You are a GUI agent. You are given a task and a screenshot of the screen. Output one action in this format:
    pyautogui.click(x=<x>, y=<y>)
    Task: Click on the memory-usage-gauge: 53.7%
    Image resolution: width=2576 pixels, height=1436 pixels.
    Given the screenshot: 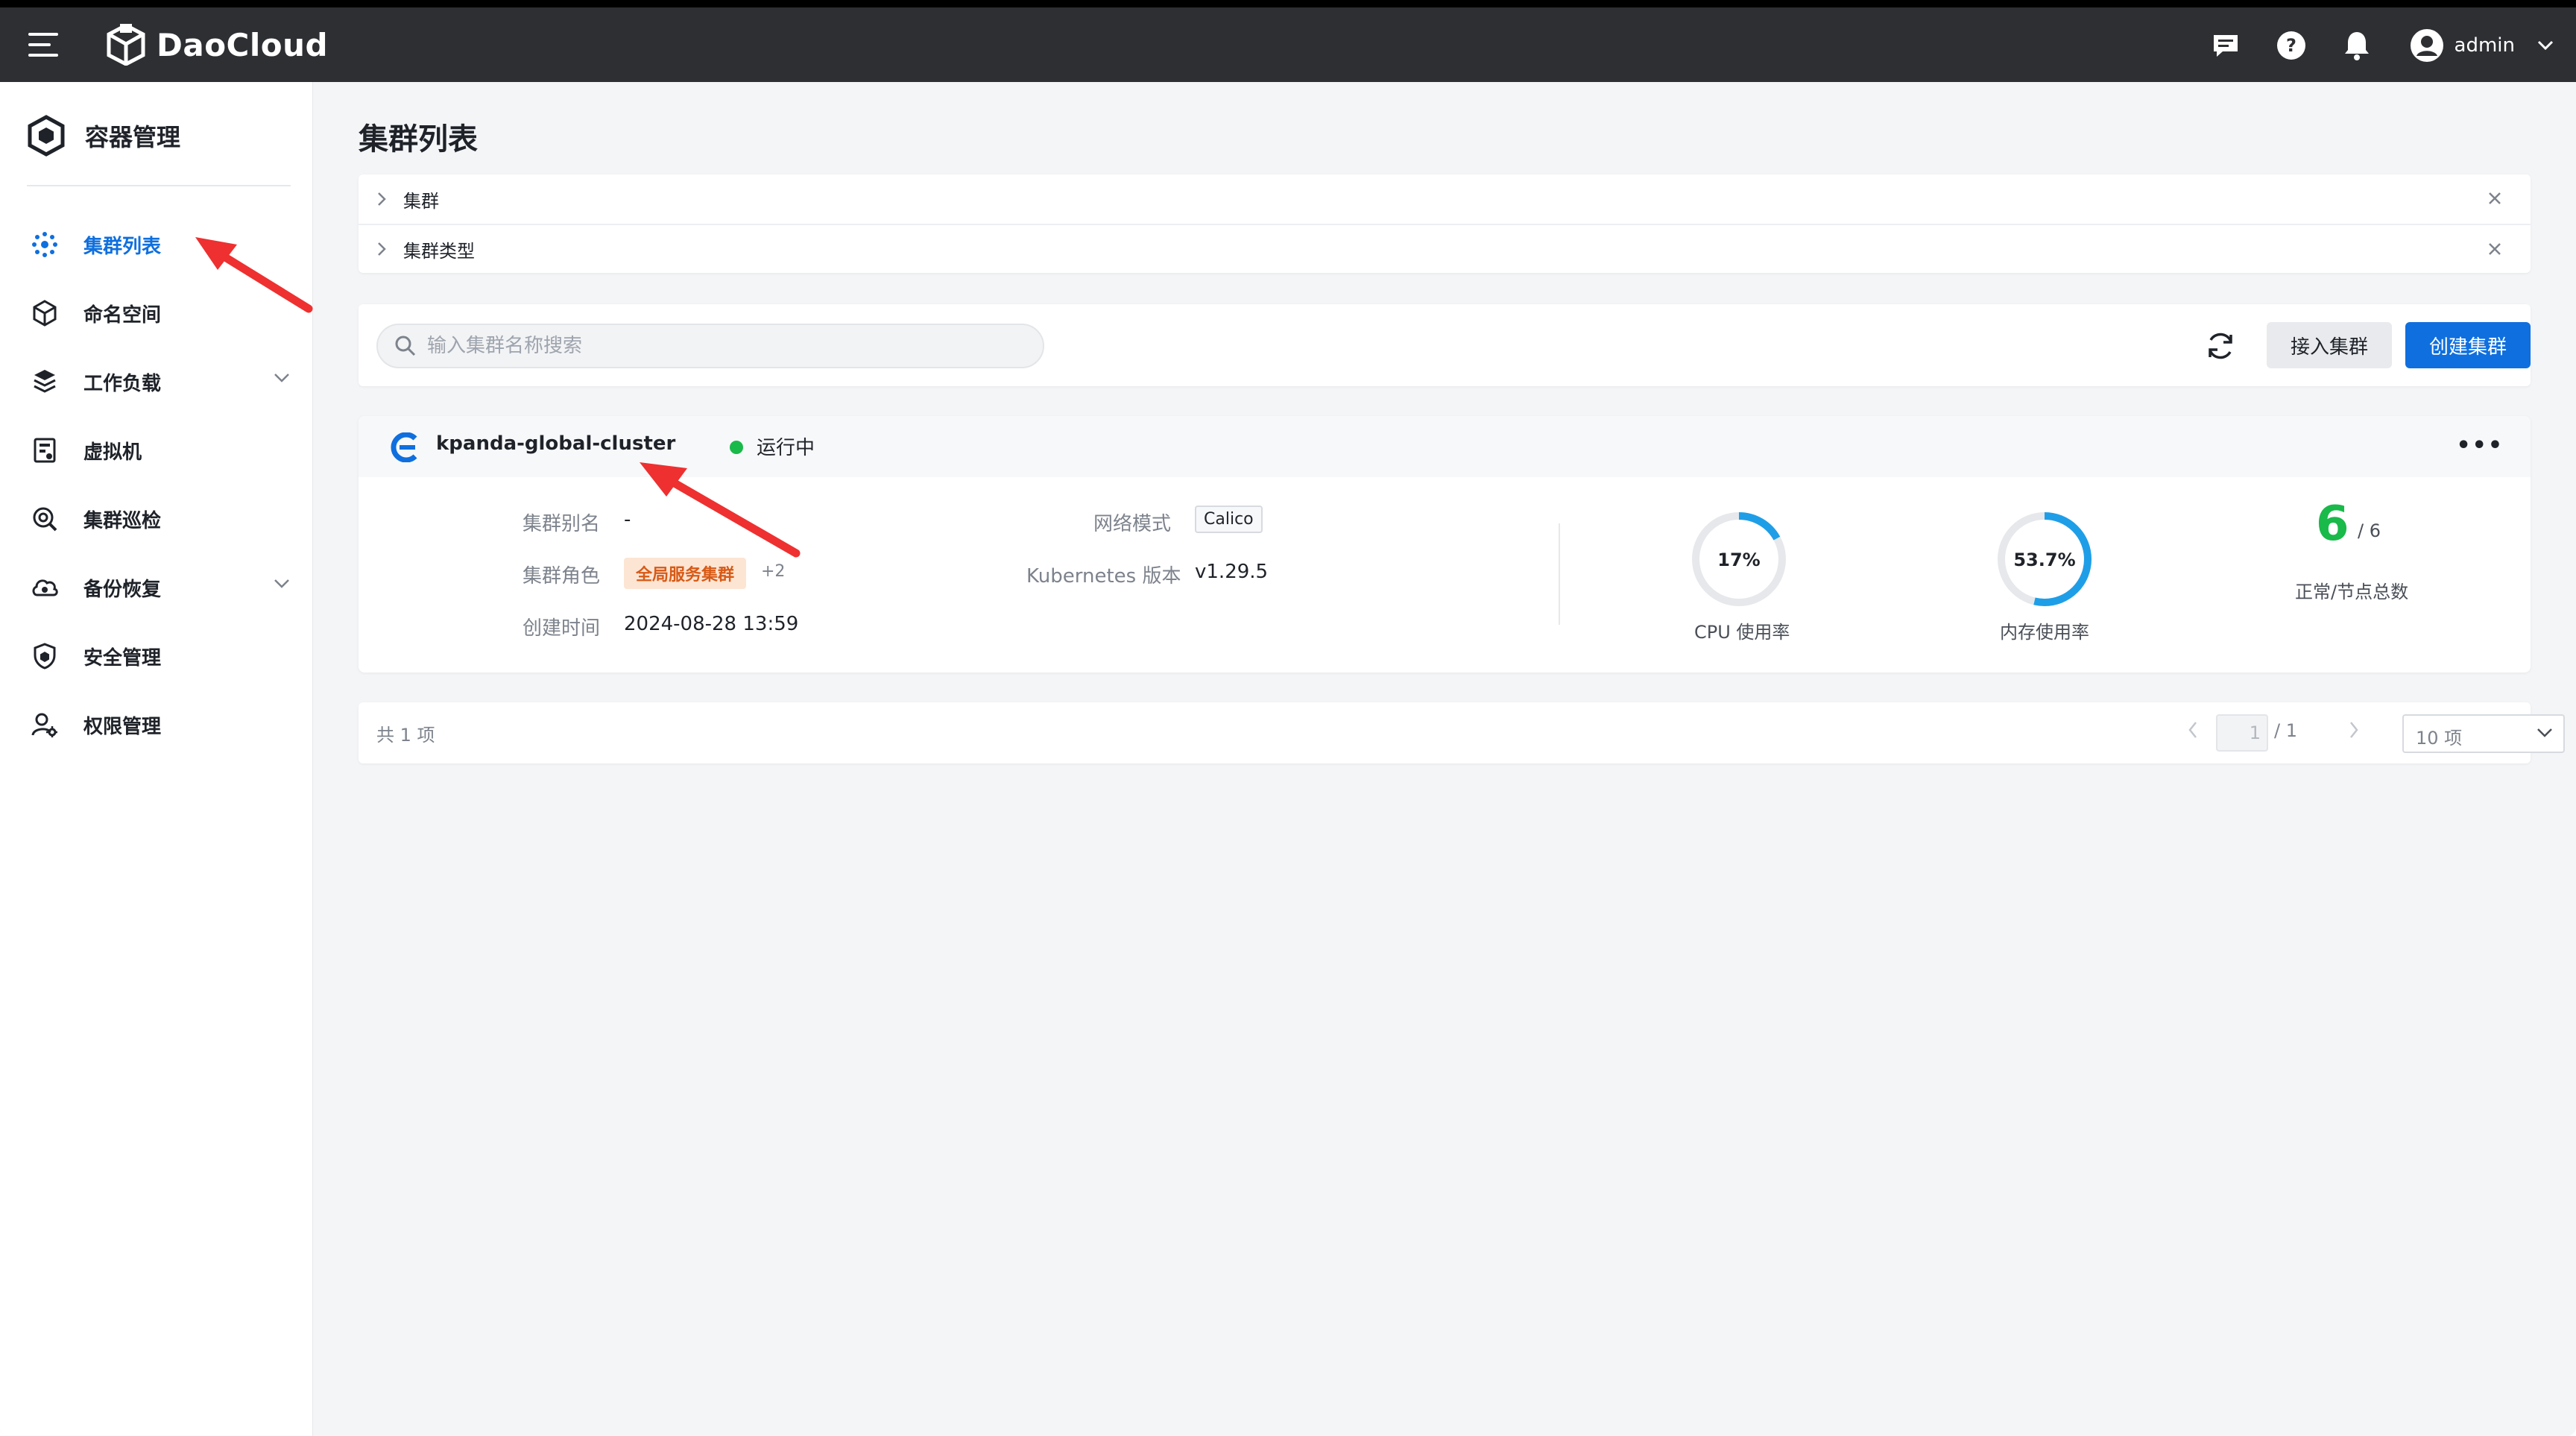 What is the action you would take?
    pyautogui.click(x=2045, y=559)
    